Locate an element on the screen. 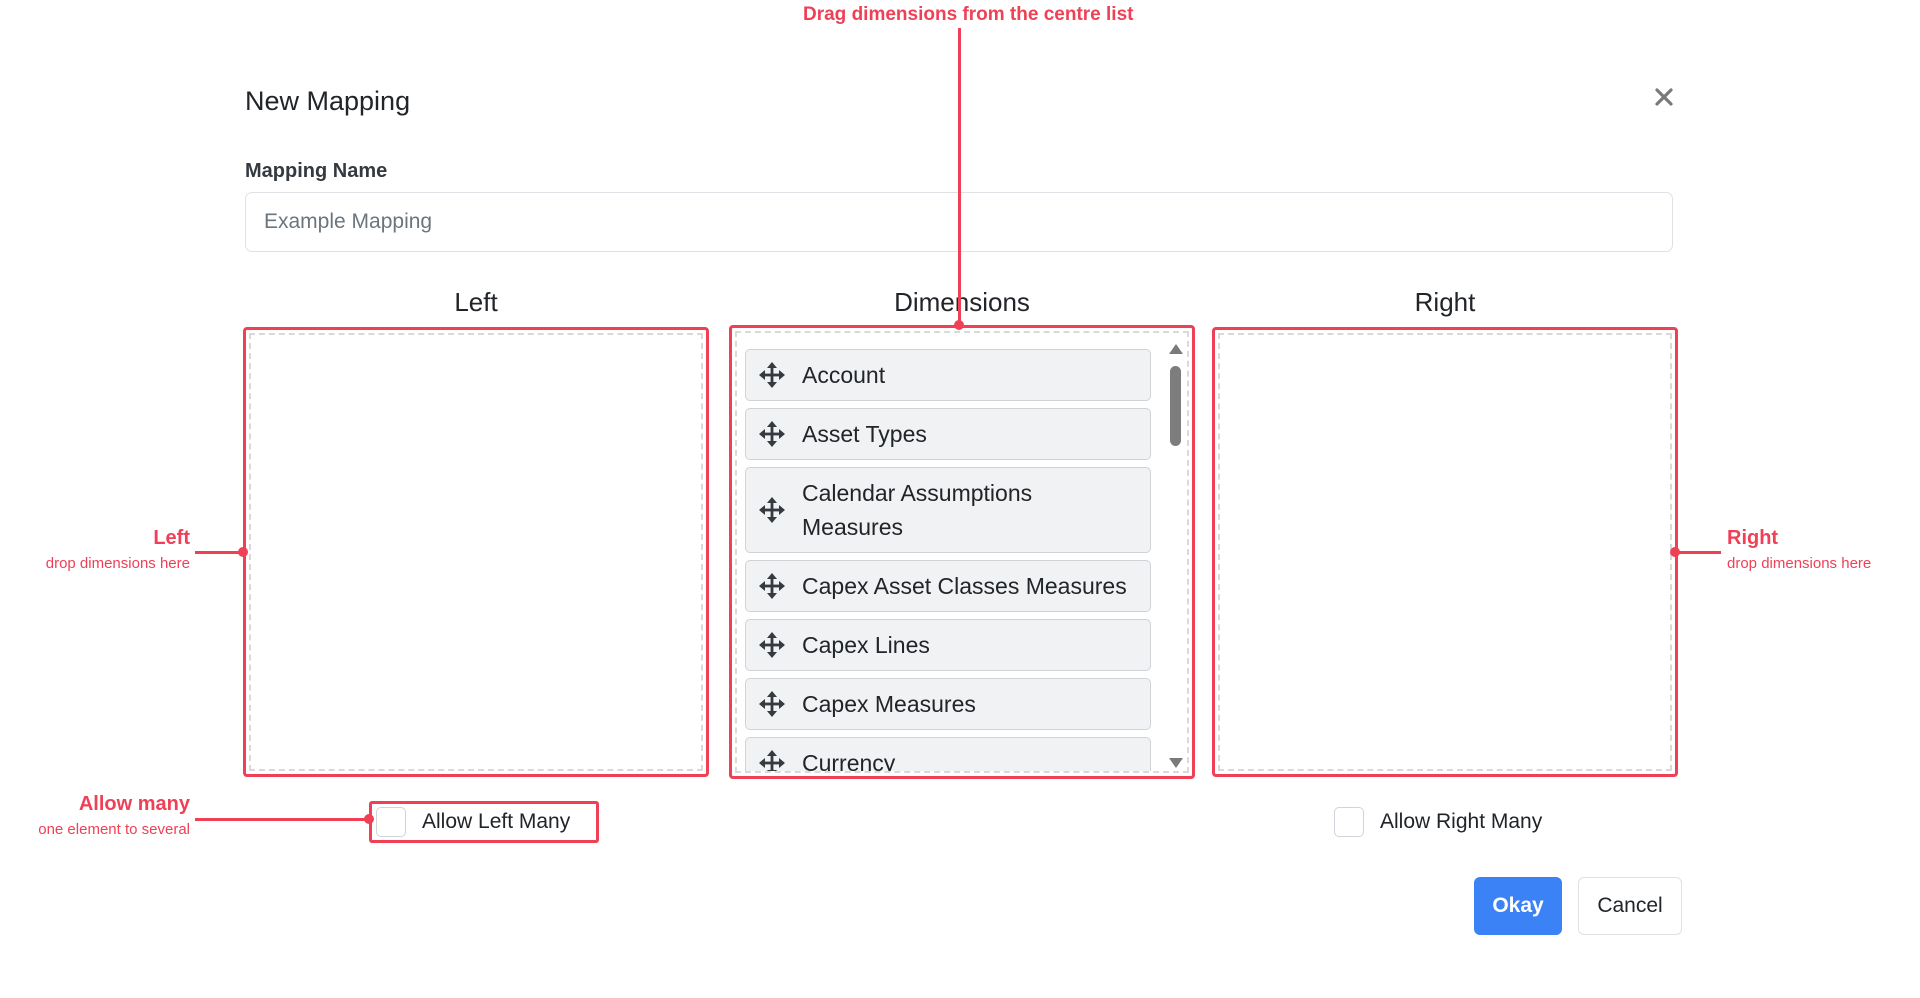 The height and width of the screenshot is (998, 1920). dimension-label: Calendar Assumptions Measures is located at coordinates (917, 510).